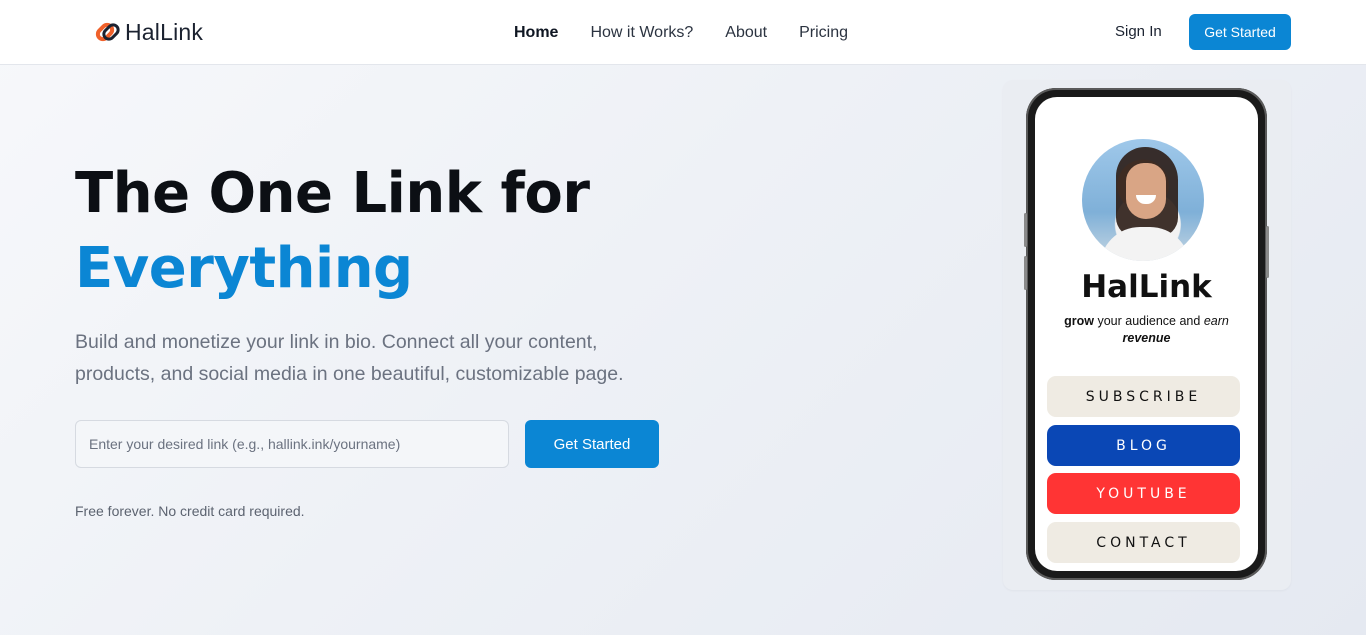 The width and height of the screenshot is (1366, 635). What do you see at coordinates (332, 193) in the screenshot?
I see `hero-title-line: The One Link for` at bounding box center [332, 193].